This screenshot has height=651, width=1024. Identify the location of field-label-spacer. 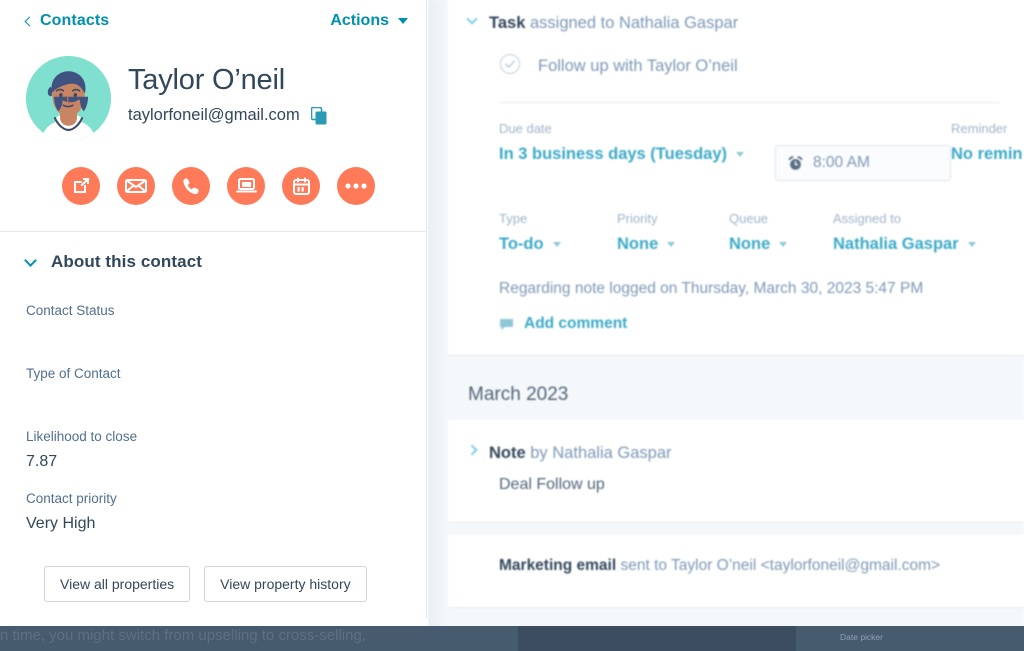
(856, 128).